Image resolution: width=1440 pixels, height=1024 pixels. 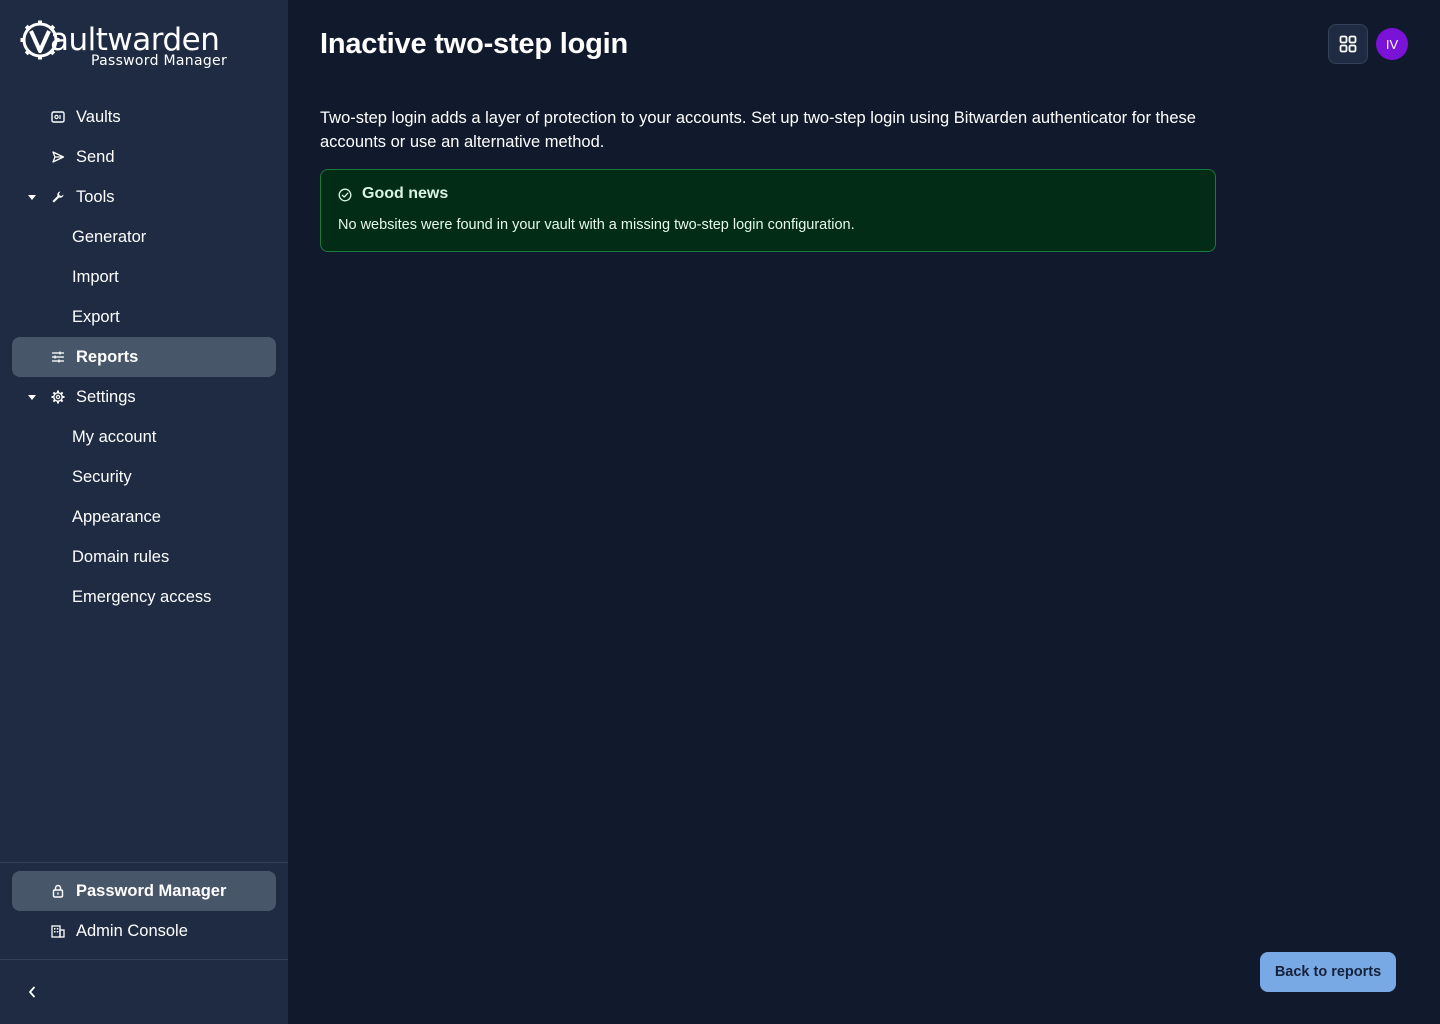 I want to click on sidebar-item-label: Password Manager, so click(x=151, y=890).